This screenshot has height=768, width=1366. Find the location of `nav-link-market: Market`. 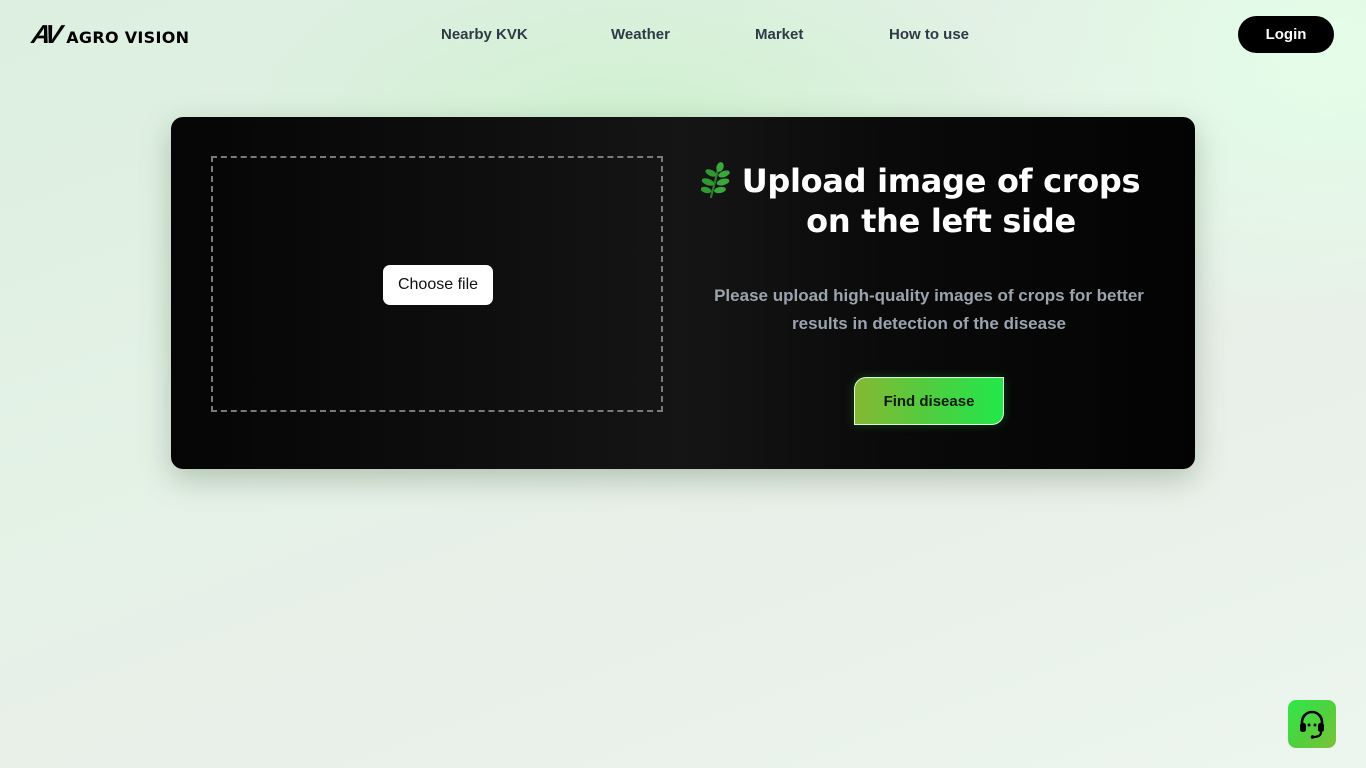

nav-link-market: Market is located at coordinates (779, 34).